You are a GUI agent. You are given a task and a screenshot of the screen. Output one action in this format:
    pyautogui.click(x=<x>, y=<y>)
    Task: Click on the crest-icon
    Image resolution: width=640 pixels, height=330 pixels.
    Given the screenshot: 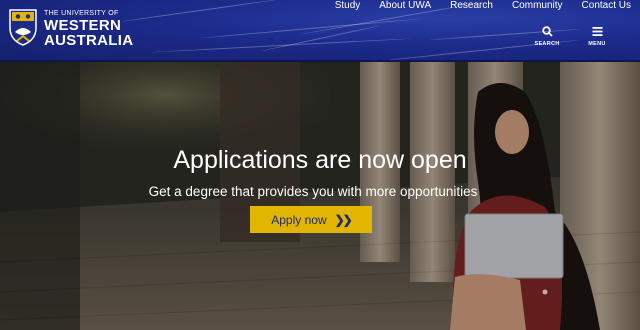 What is the action you would take?
    pyautogui.click(x=23, y=27)
    